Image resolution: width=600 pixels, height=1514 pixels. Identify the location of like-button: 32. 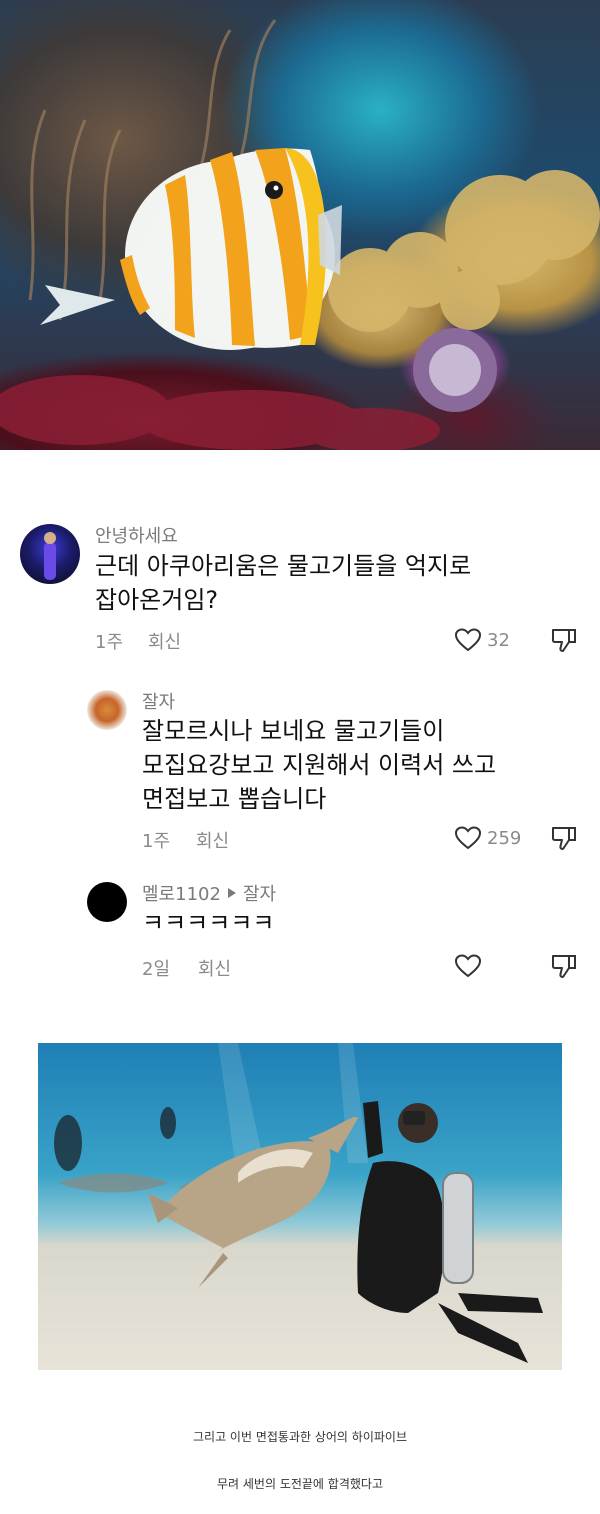
(482, 640).